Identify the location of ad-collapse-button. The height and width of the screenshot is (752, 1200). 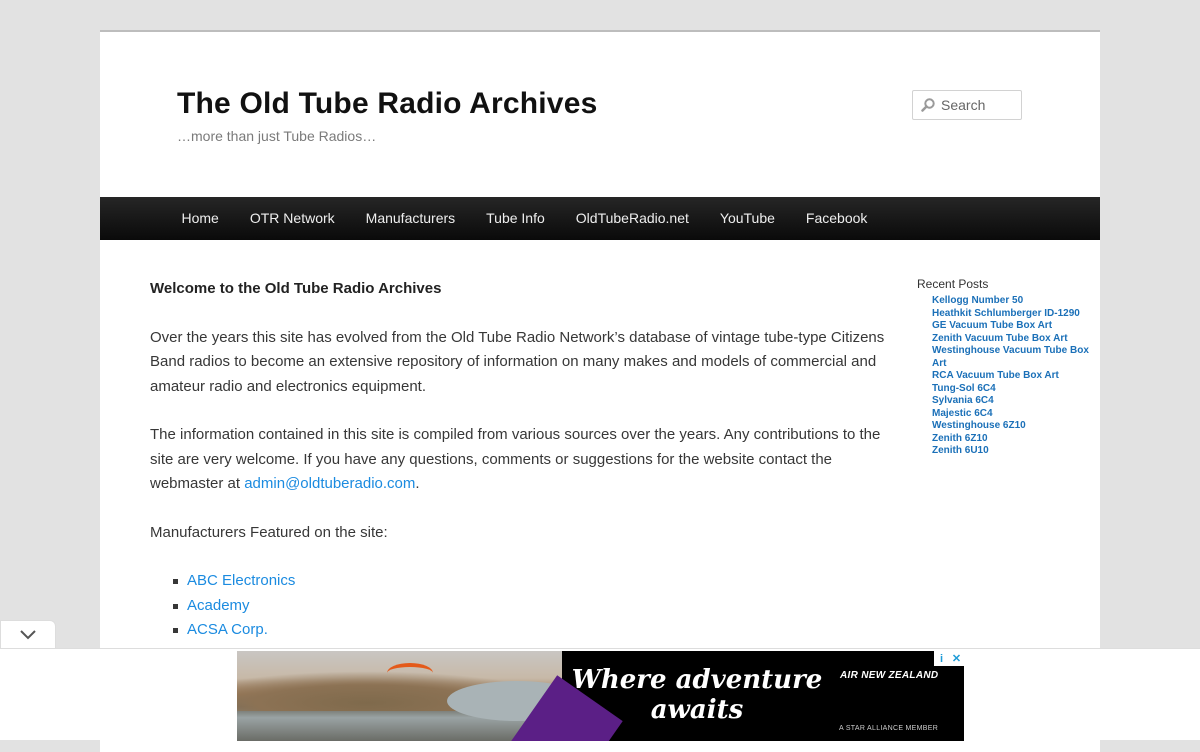
(28, 634).